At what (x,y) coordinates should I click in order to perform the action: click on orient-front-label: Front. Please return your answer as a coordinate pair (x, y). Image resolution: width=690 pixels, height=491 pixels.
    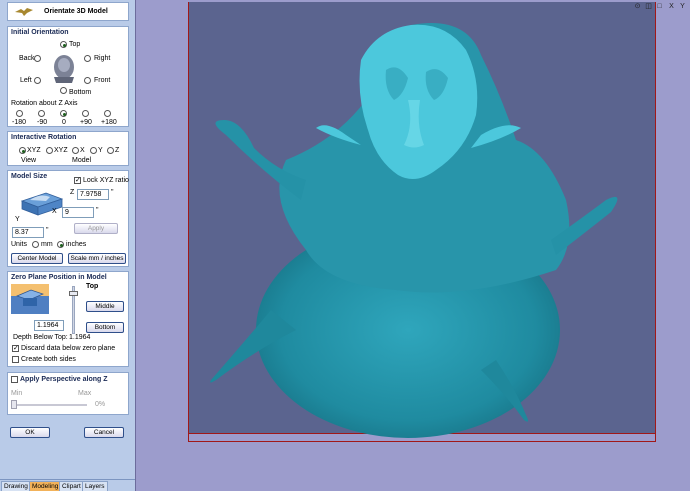
    Looking at the image, I should click on (102, 80).